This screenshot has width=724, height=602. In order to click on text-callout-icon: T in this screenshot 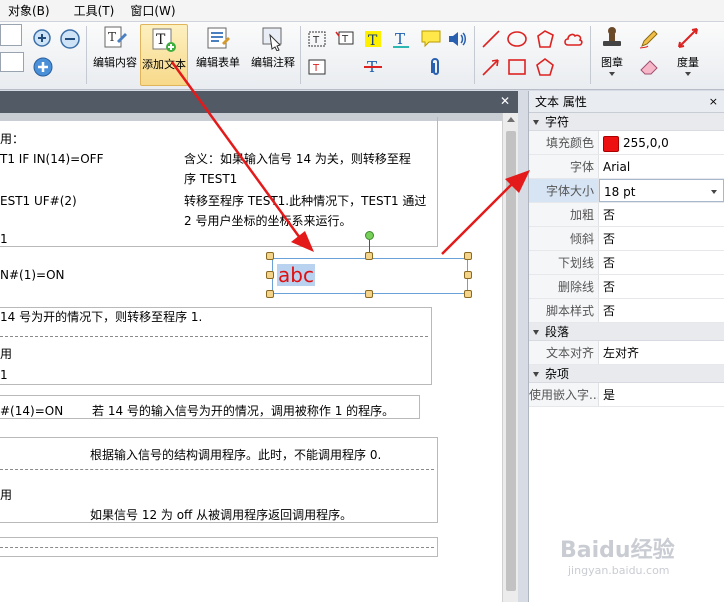, I will do `click(345, 39)`.